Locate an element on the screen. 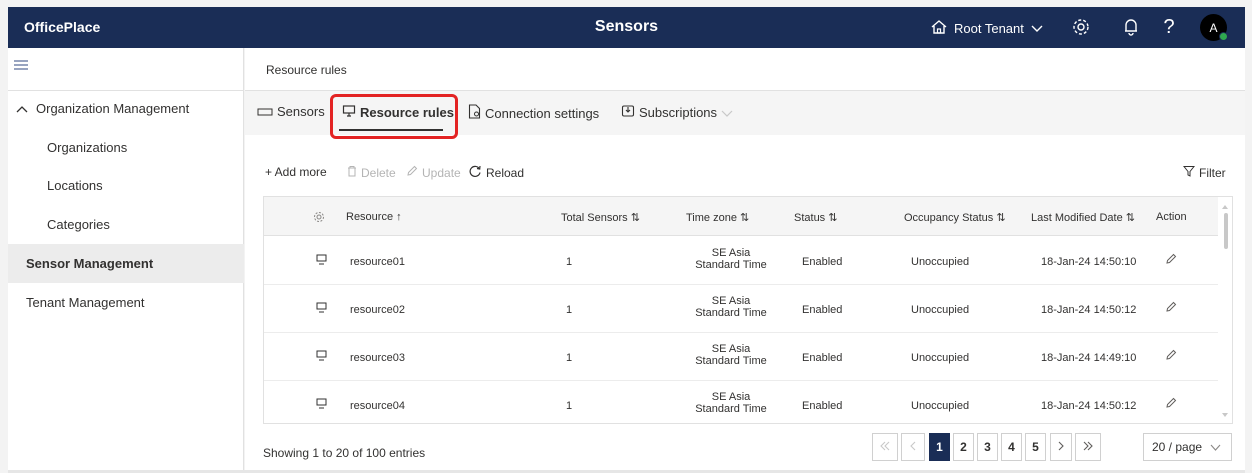  pencil-icon is located at coordinates (412, 172).